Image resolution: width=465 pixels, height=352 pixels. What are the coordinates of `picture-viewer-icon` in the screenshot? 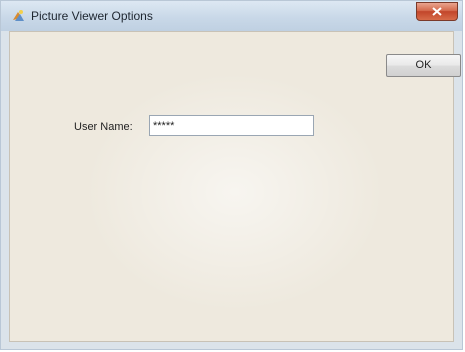 It's located at (18, 16).